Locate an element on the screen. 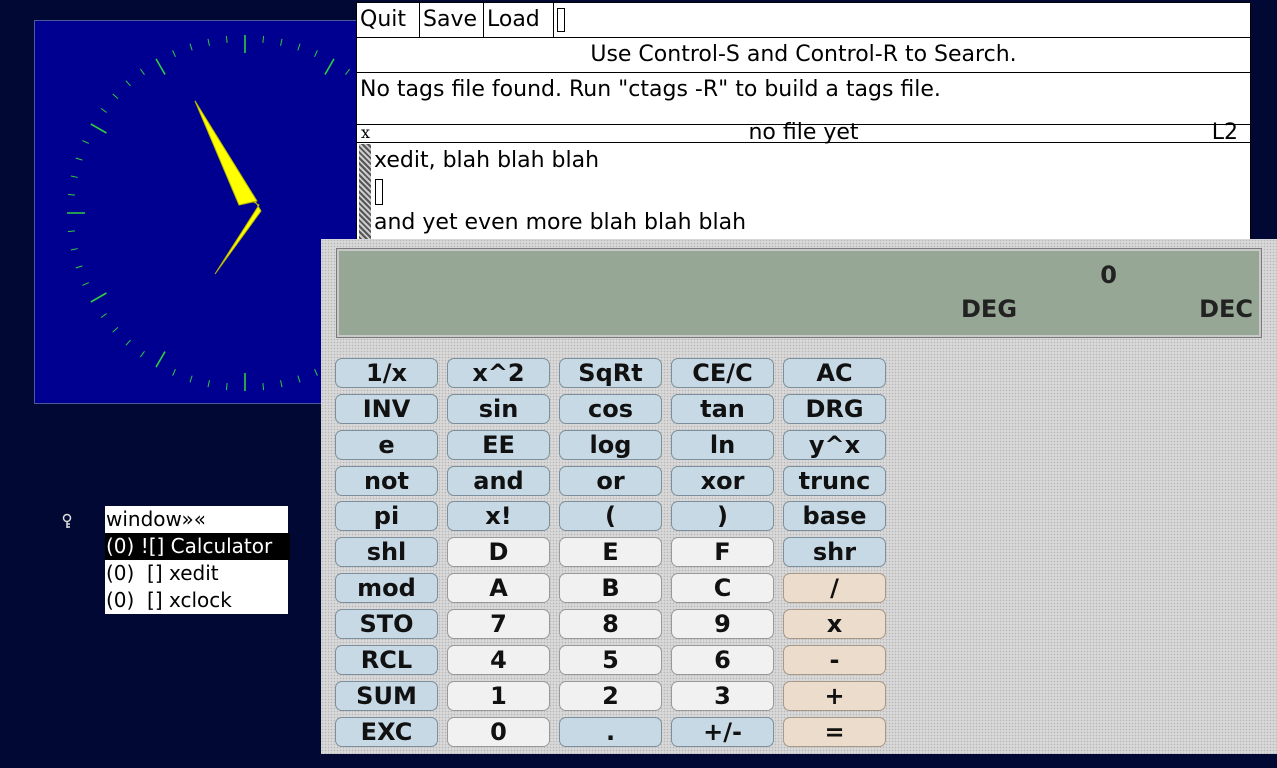 Image resolution: width=1277 pixels, height=768 pixels. key-decimal-button: . is located at coordinates (610, 732).